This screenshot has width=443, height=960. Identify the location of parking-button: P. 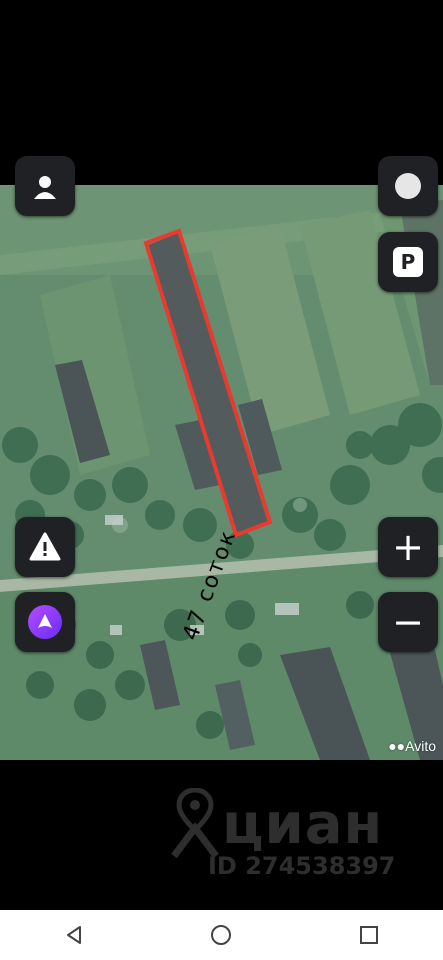
(408, 262).